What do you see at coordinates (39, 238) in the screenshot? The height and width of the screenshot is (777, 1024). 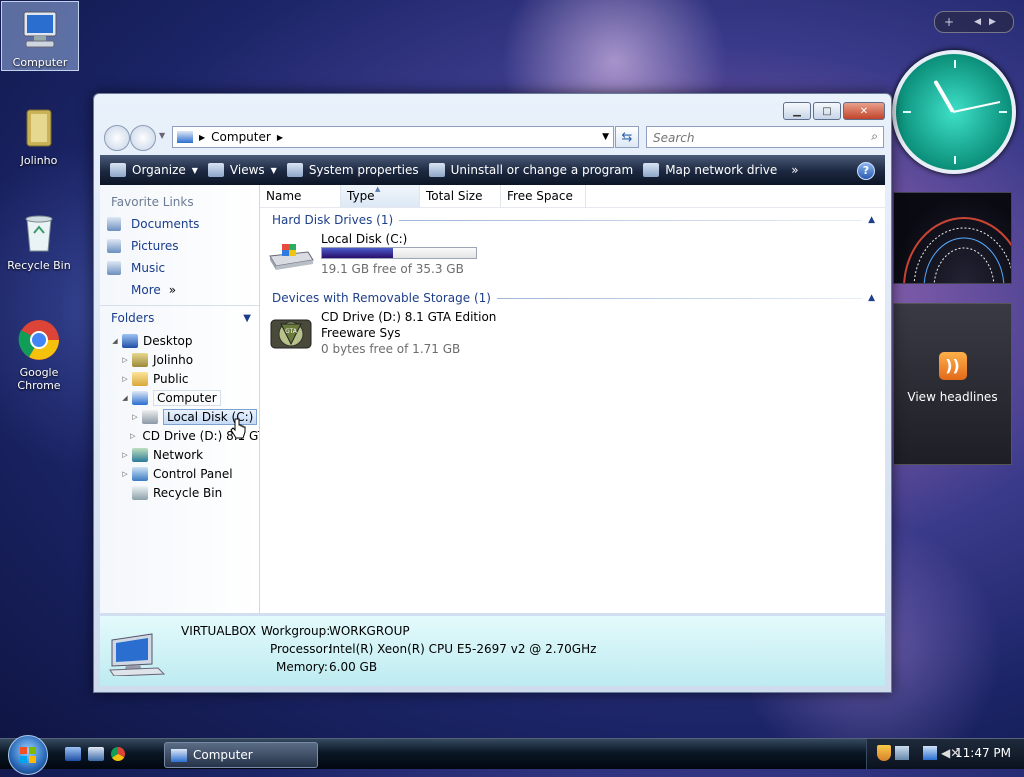 I see `desktop-icon-recycle-bin: Recycle Bin` at bounding box center [39, 238].